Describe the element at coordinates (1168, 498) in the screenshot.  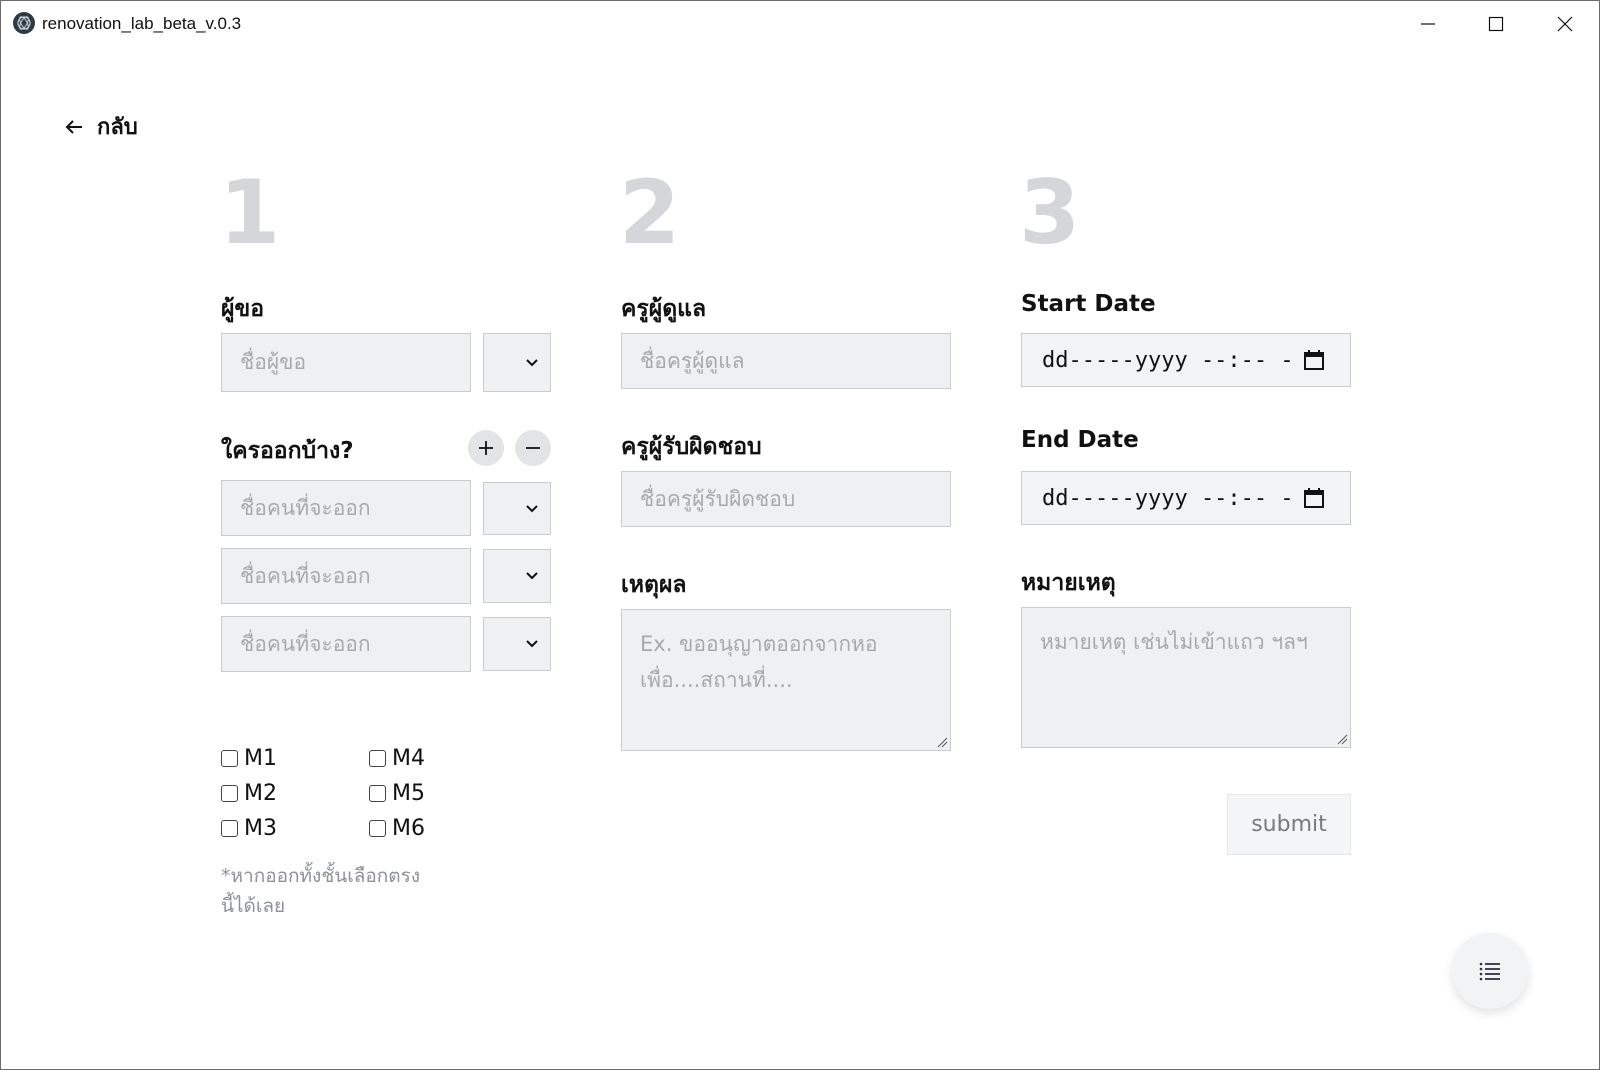
I see `end-date-value: dd-----yyyy --:-- -` at that location.